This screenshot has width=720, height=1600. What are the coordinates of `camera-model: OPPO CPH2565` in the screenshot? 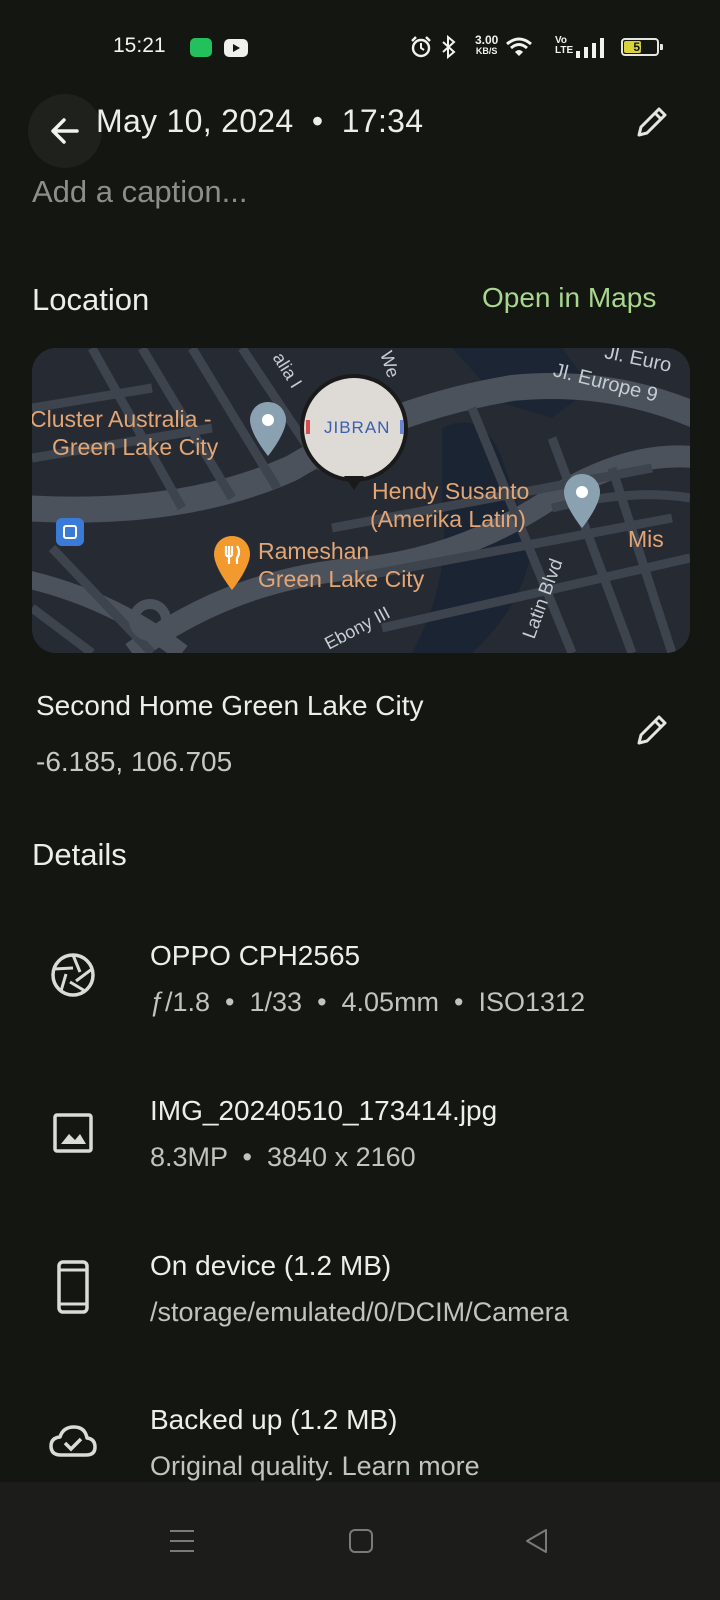 It's located at (255, 955).